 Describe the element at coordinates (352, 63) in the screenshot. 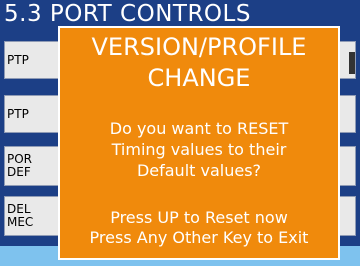

I see `value-indicator` at that location.